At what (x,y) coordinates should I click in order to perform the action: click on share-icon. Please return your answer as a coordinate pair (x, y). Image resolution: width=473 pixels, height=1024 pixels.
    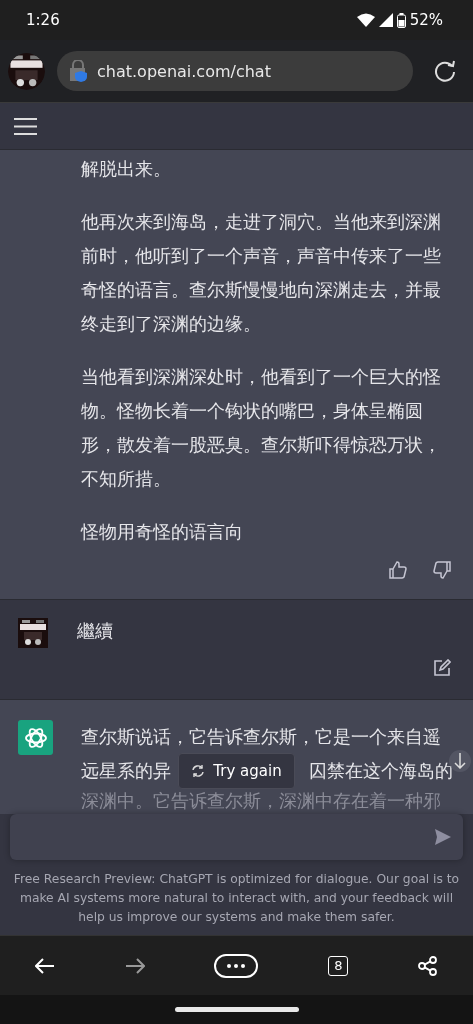
    Looking at the image, I should click on (428, 965).